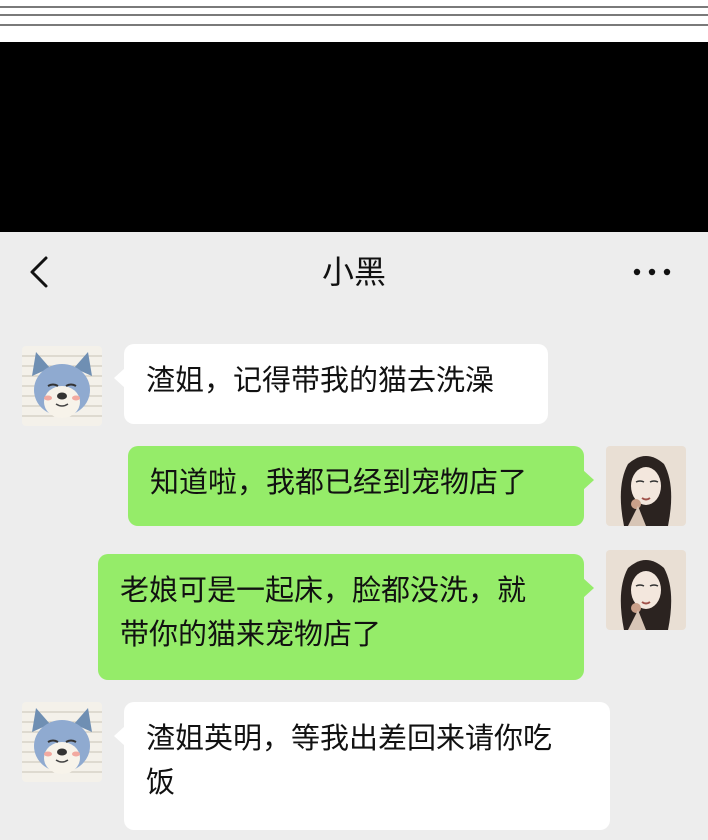  I want to click on incoming-message-bubble: 渣姐，记得带我的猫去洗澡, so click(331, 384).